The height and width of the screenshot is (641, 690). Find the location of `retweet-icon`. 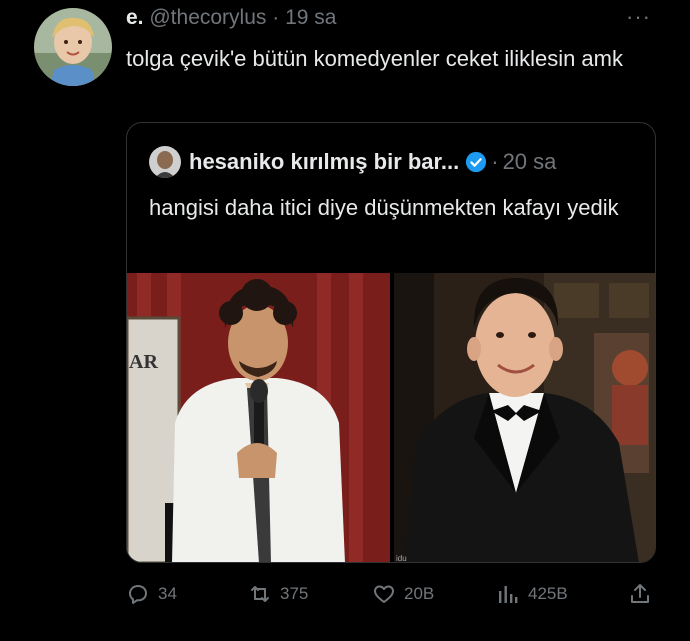

retweet-icon is located at coordinates (260, 594).